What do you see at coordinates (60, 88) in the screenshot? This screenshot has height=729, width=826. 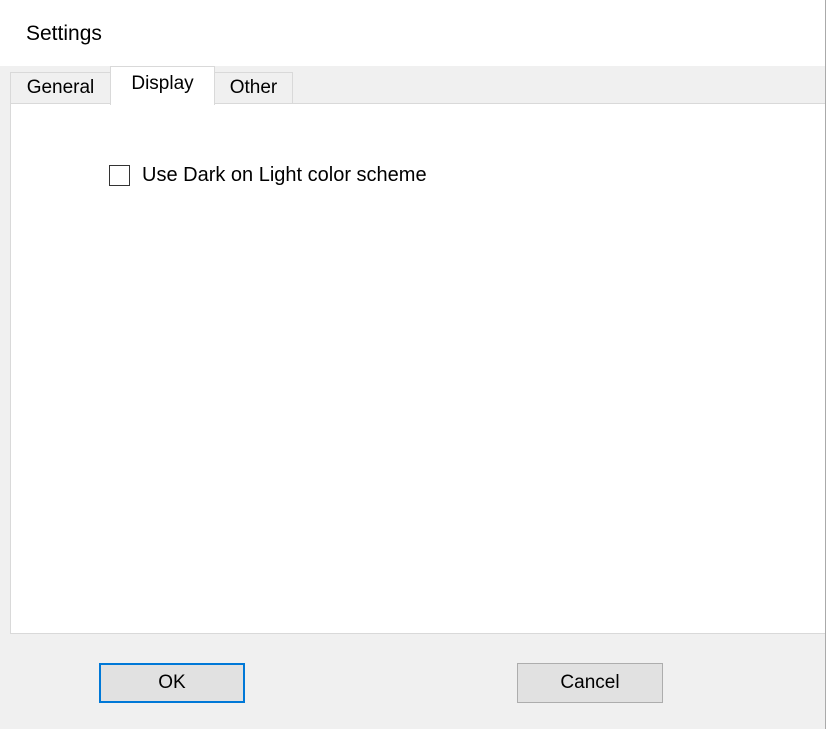 I see `tab-general: General` at bounding box center [60, 88].